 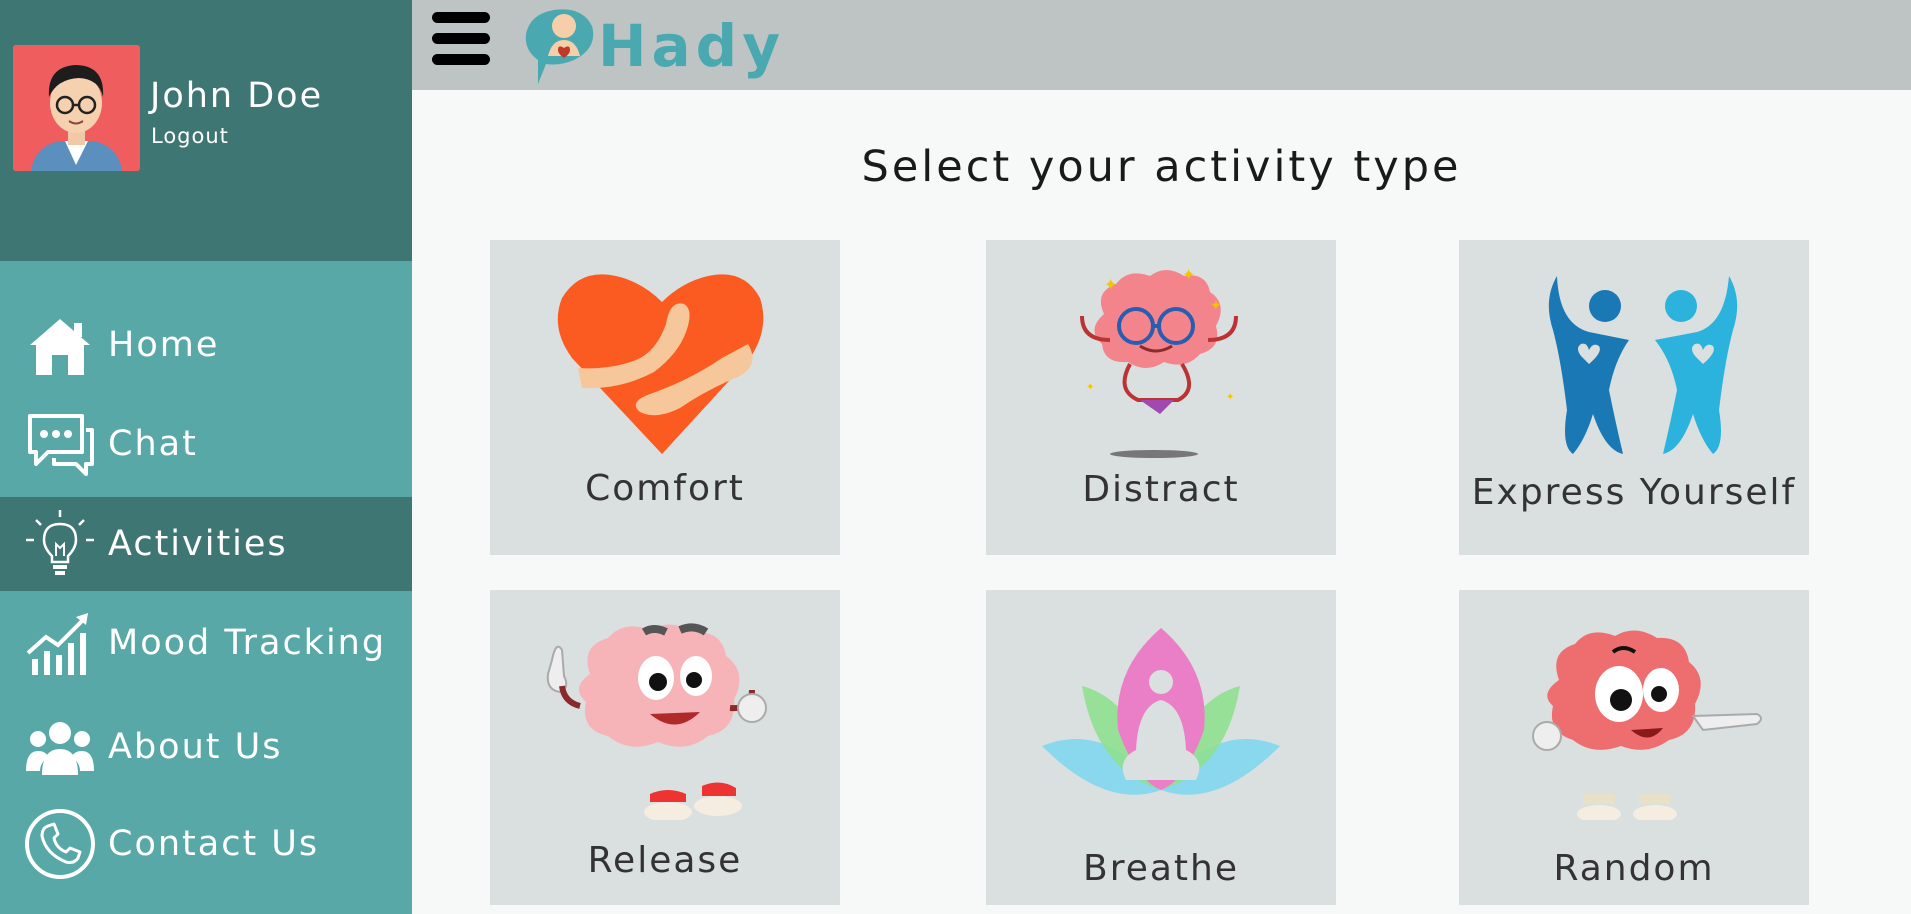 I want to click on sidebar-item-activities: Activities, so click(x=206, y=544).